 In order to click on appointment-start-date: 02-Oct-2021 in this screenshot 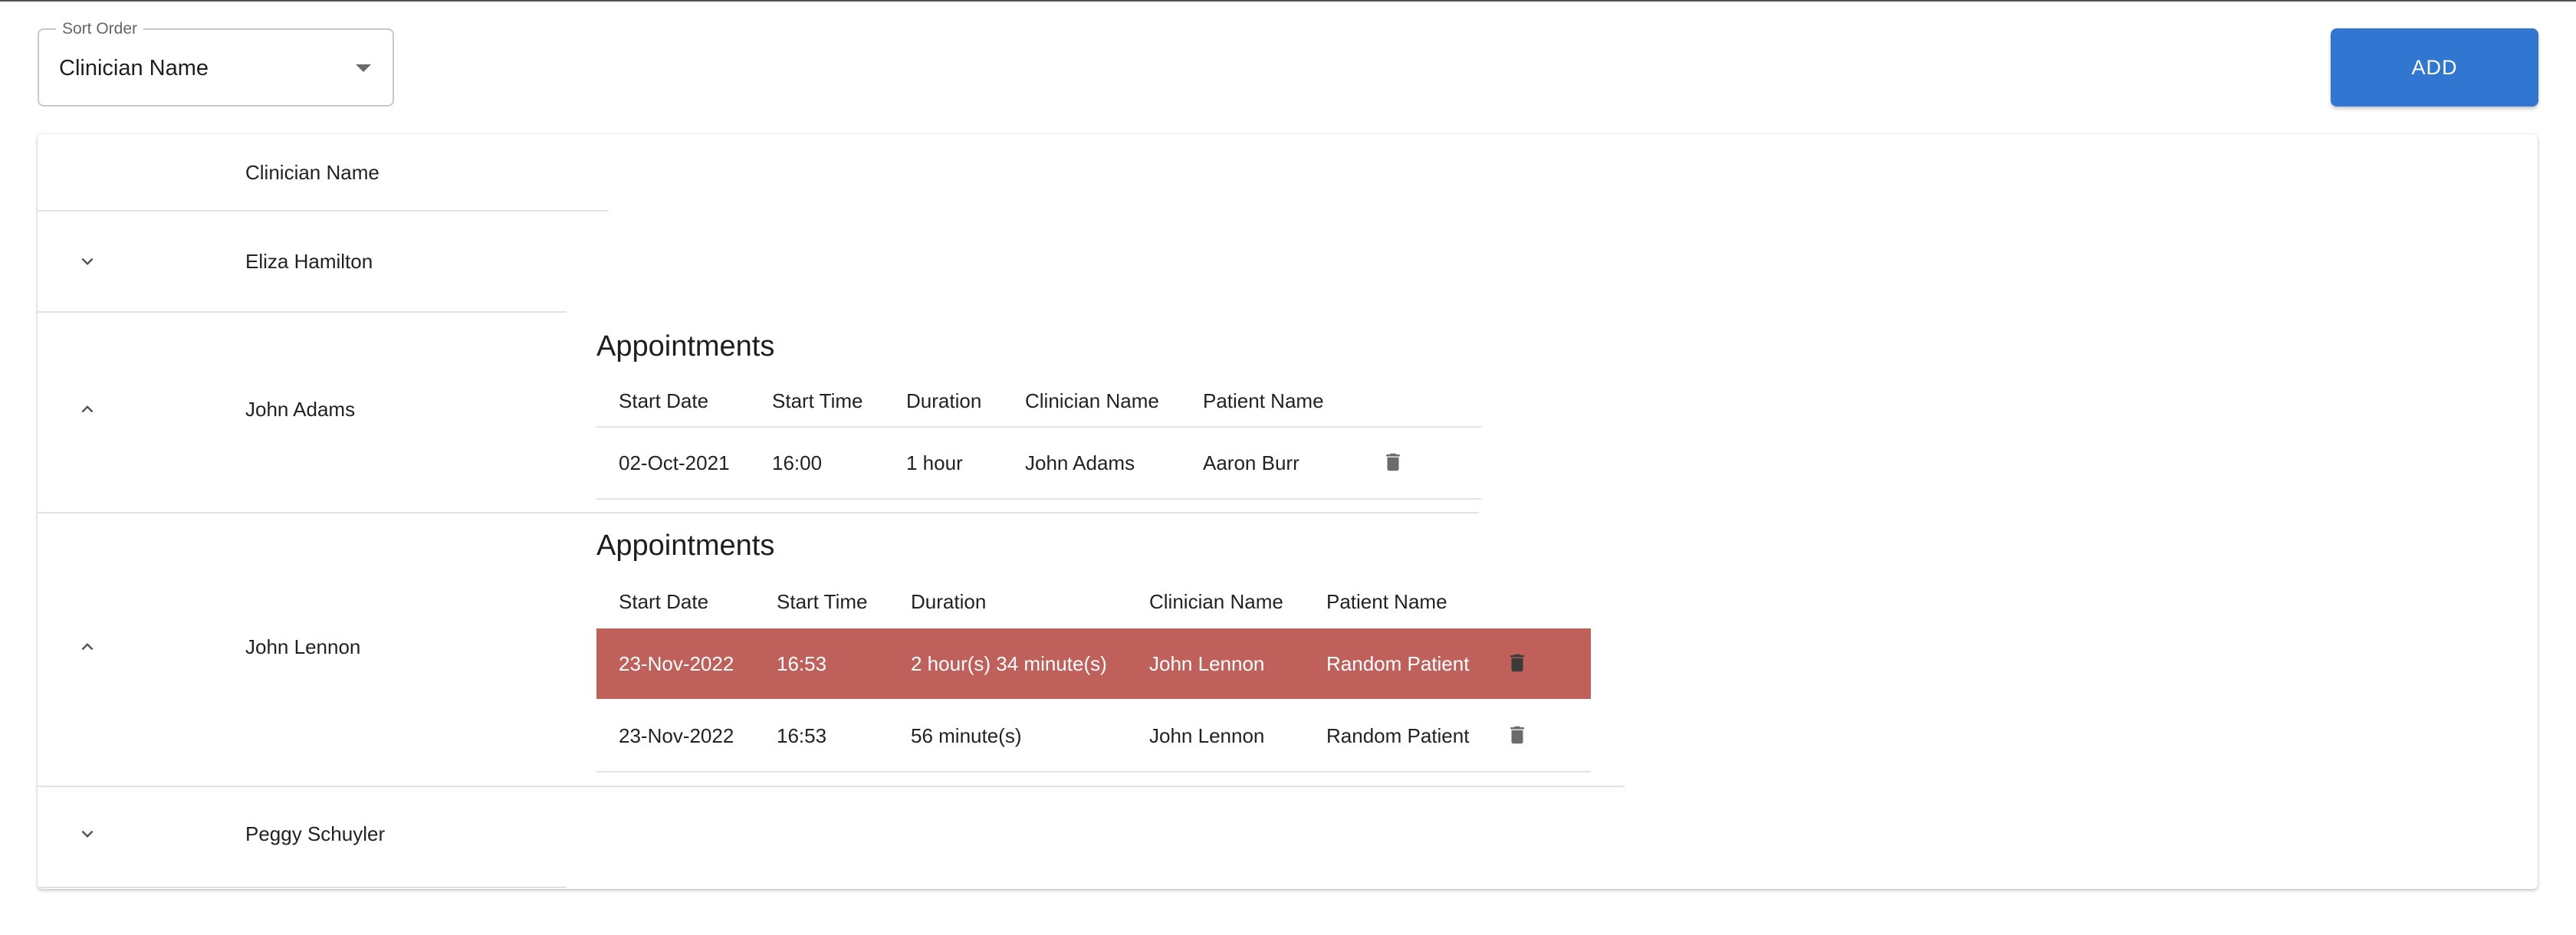, I will do `click(675, 462)`.